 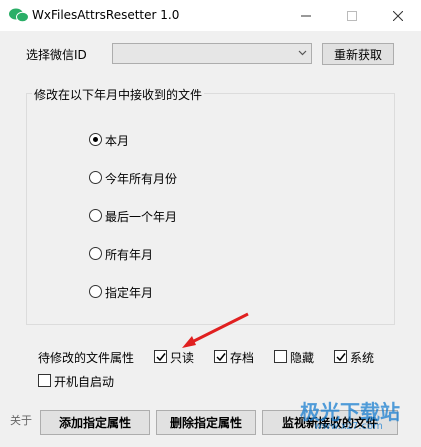 What do you see at coordinates (86, 358) in the screenshot?
I see `attributes-label: 待修改的文件属性` at bounding box center [86, 358].